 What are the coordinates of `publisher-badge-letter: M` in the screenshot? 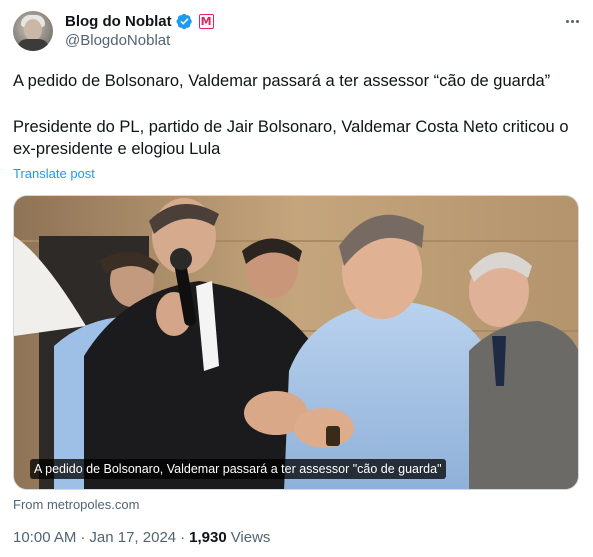 It's located at (206, 21).